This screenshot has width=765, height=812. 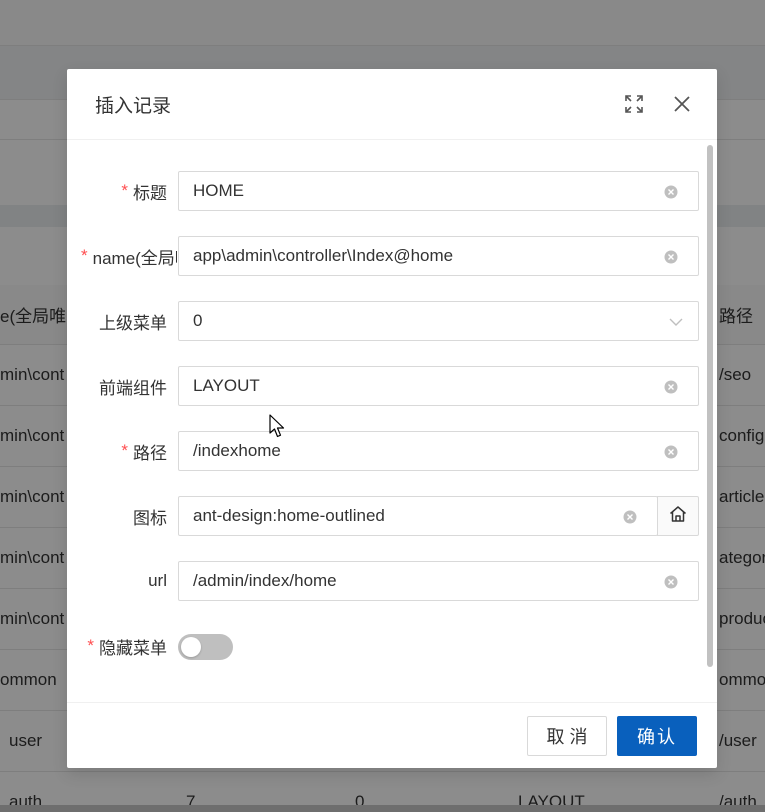 I want to click on icon-label: 图标, so click(x=150, y=518).